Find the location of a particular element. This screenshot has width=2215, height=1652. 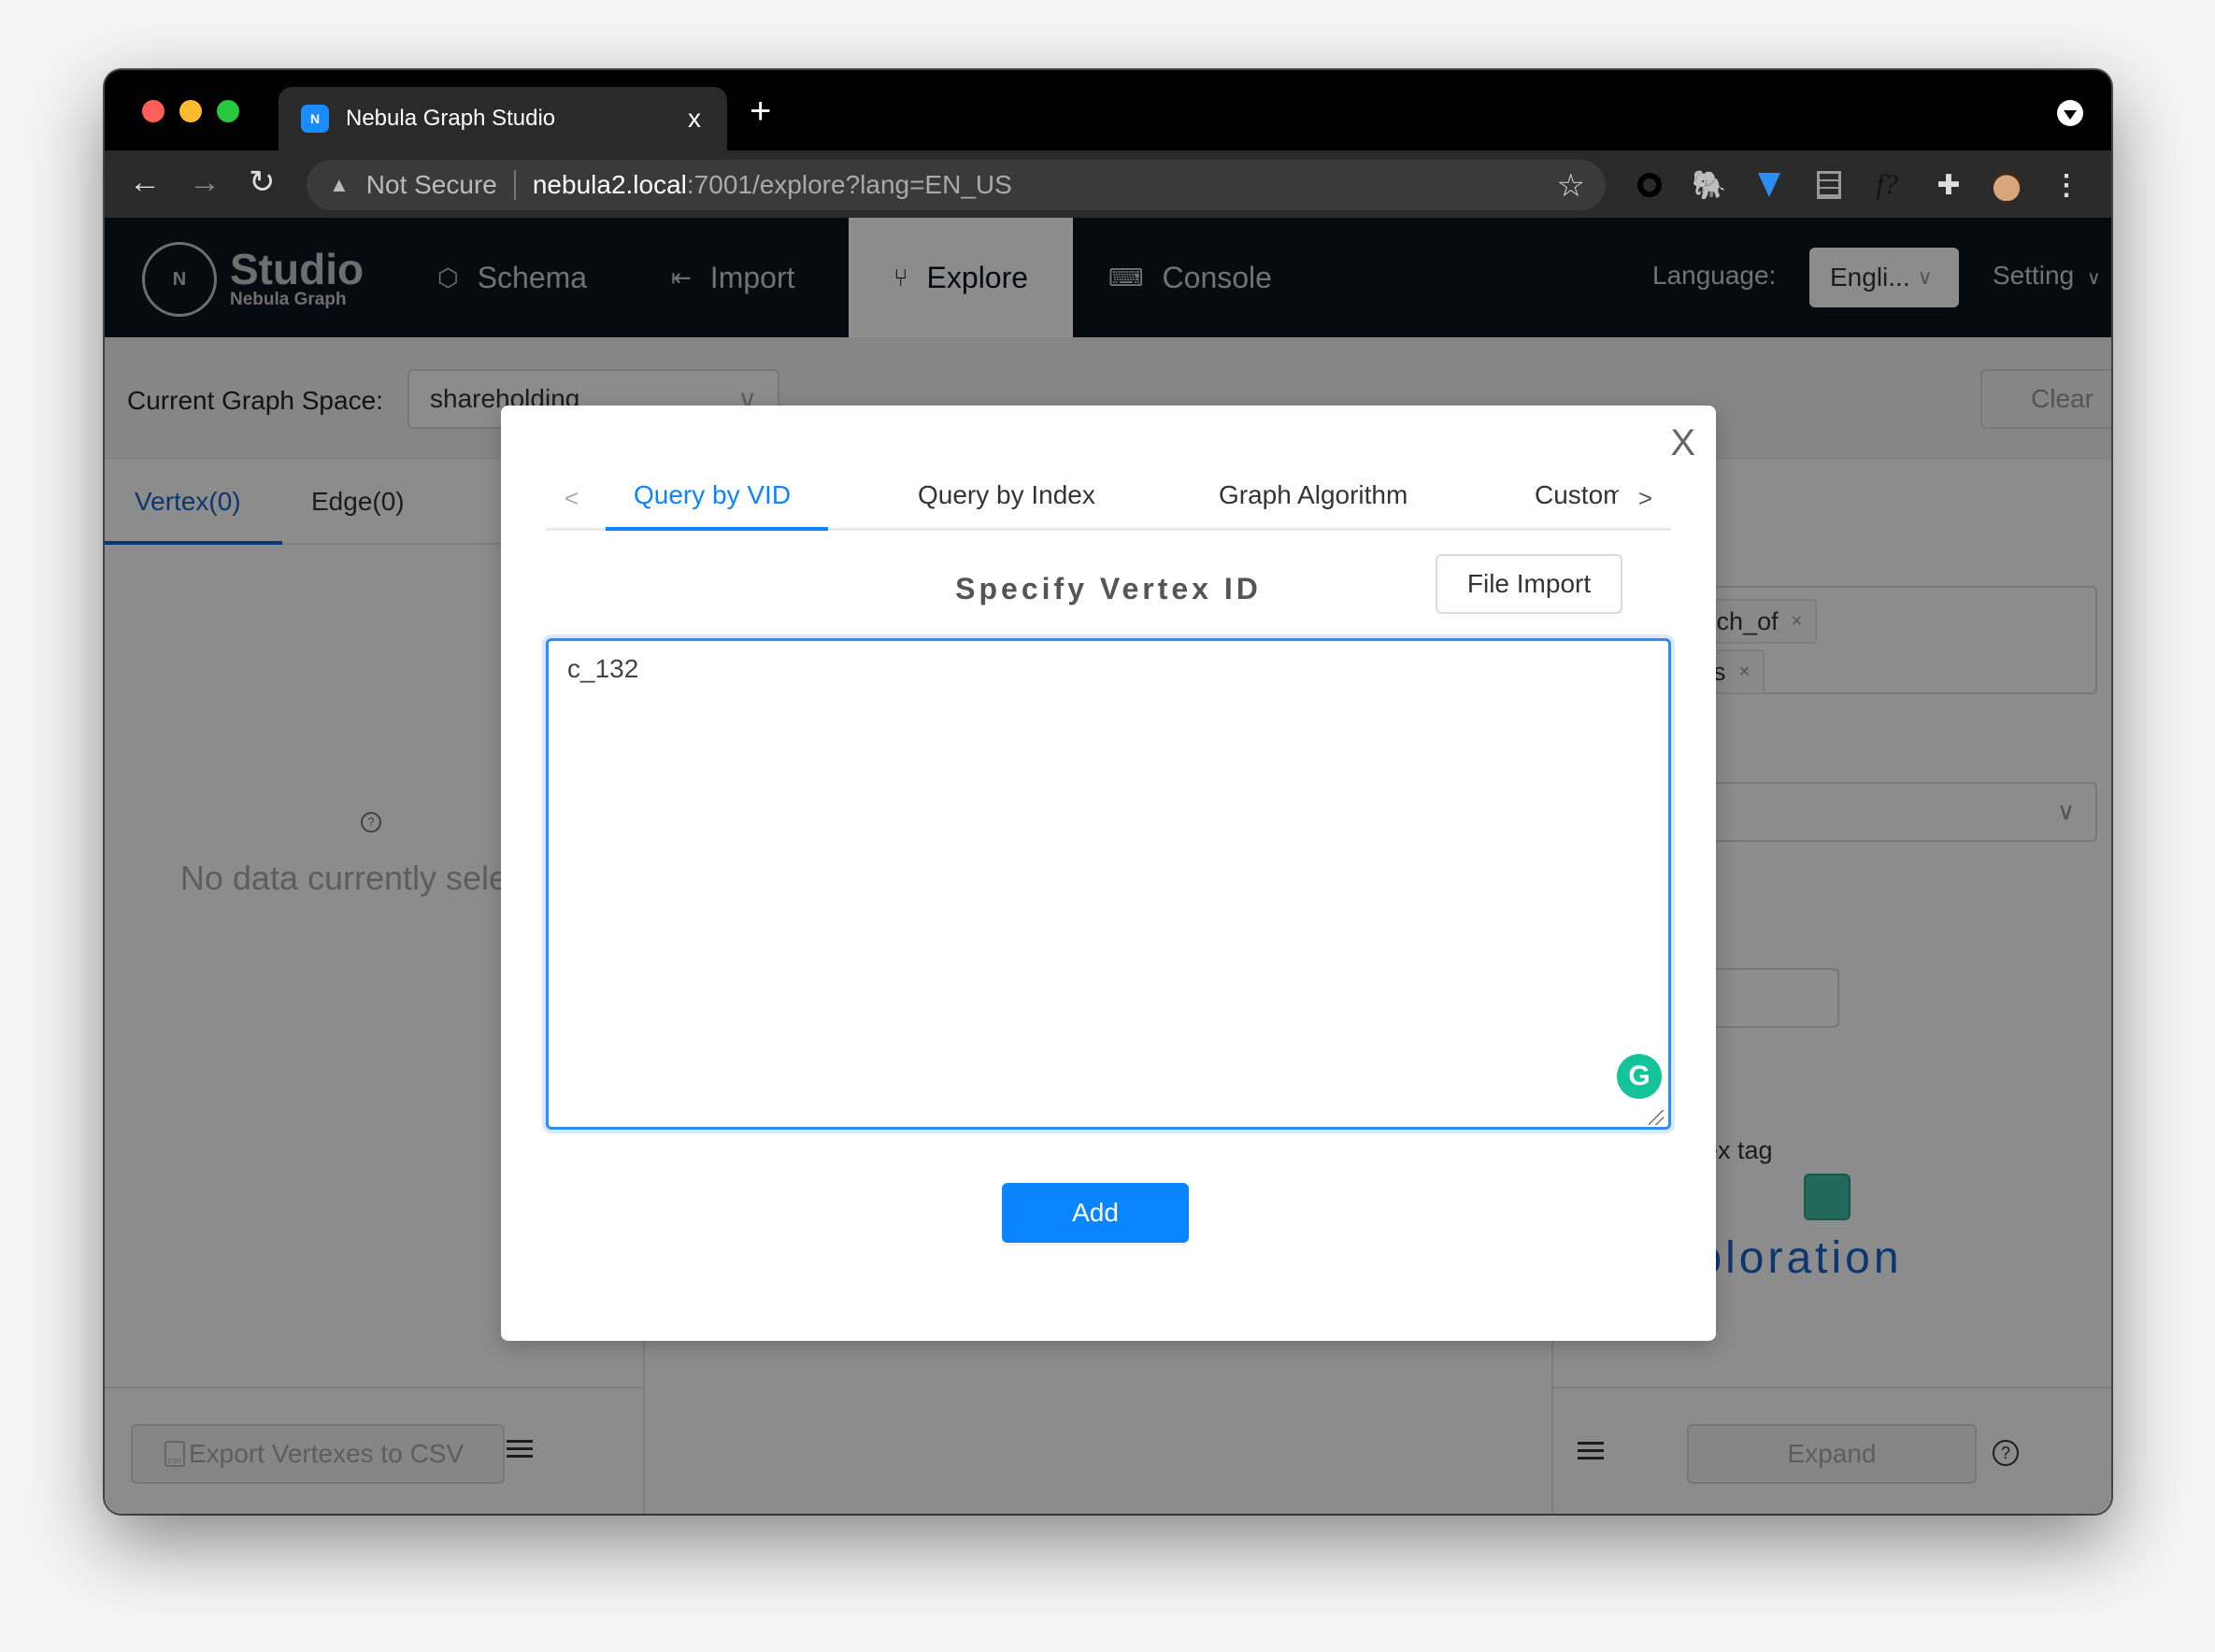

close-window-button is located at coordinates (153, 111).